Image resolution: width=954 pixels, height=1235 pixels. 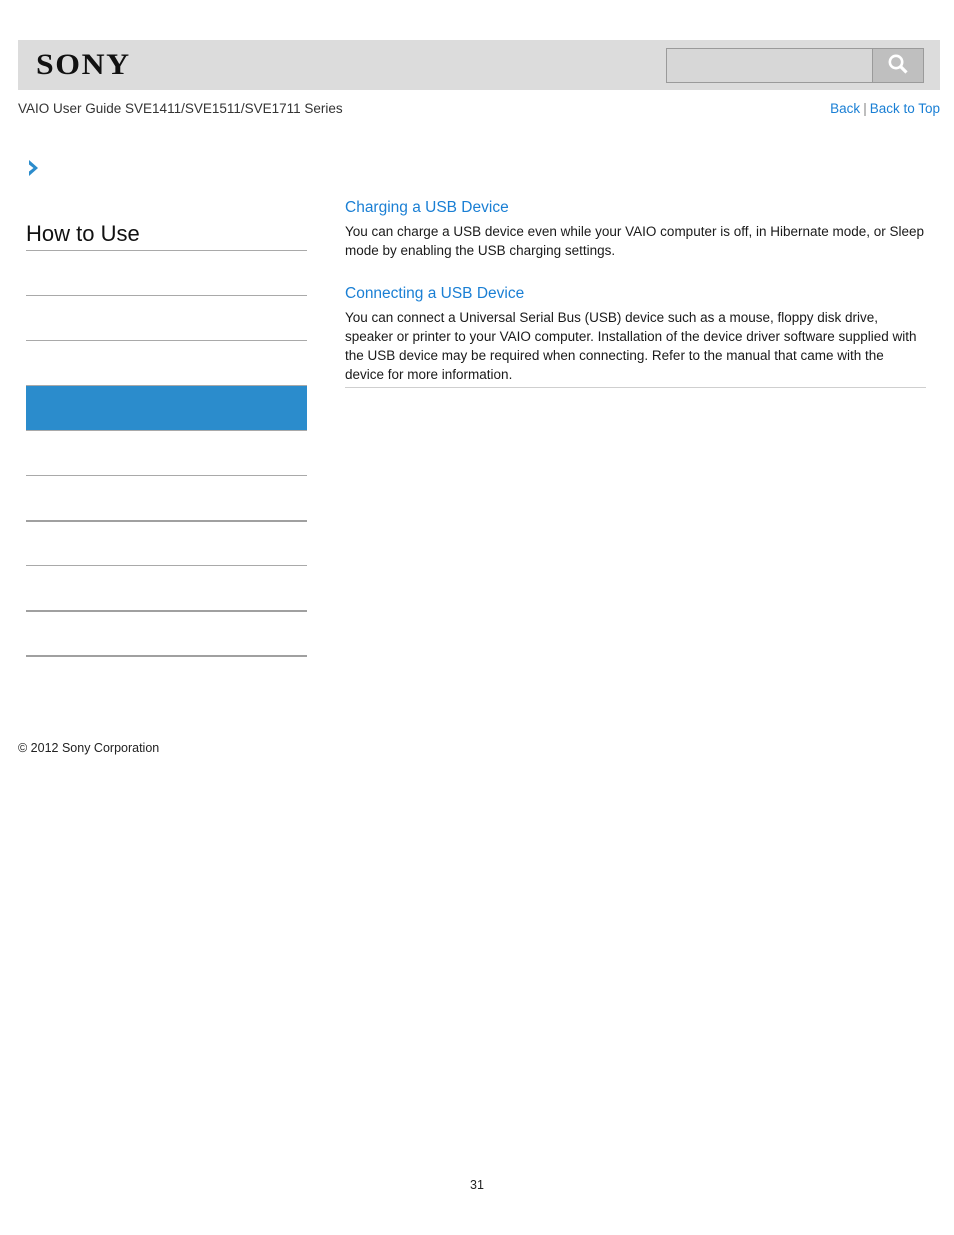 I want to click on search-input, so click(x=769, y=65).